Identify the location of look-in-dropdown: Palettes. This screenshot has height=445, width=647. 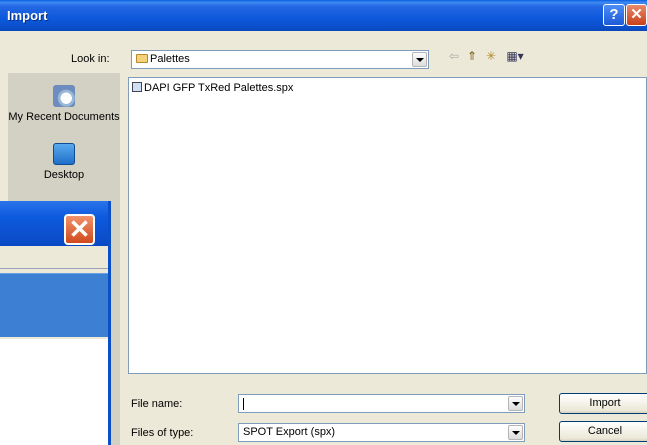
(280, 59).